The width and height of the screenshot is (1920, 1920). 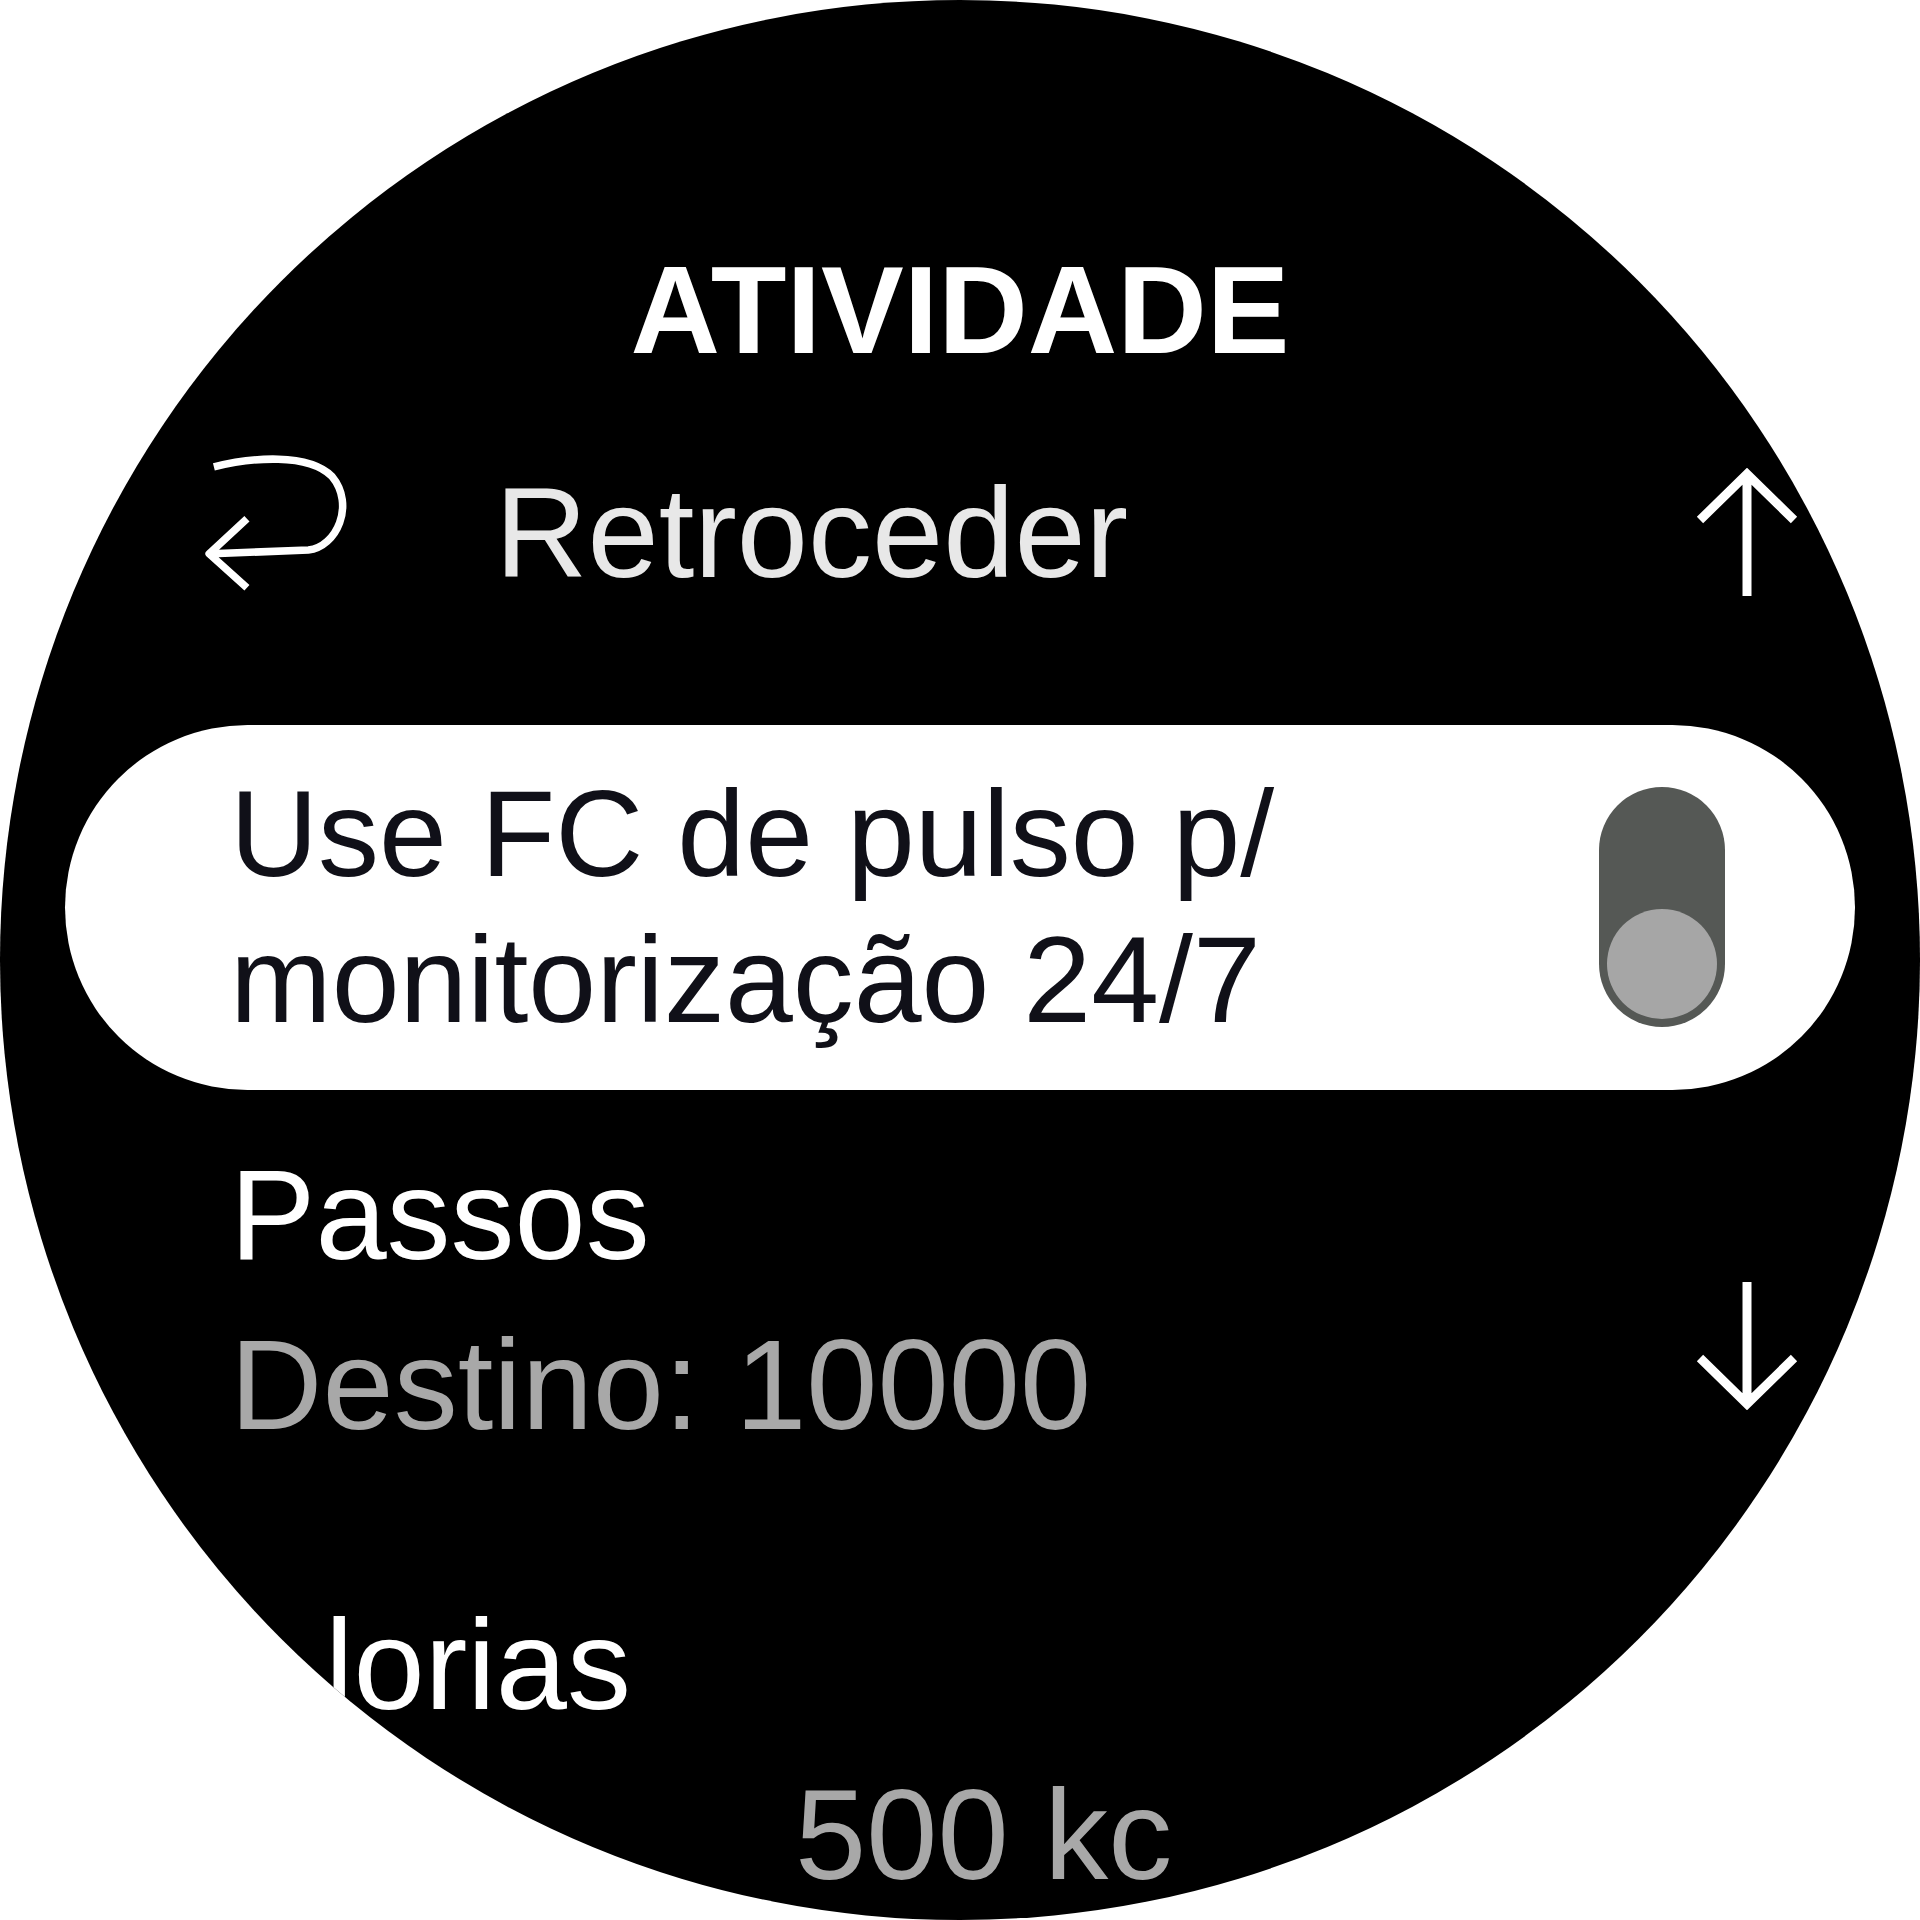 I want to click on item-label: Use FC de pulso p/ monitorização 24/7, so click(x=753, y=908).